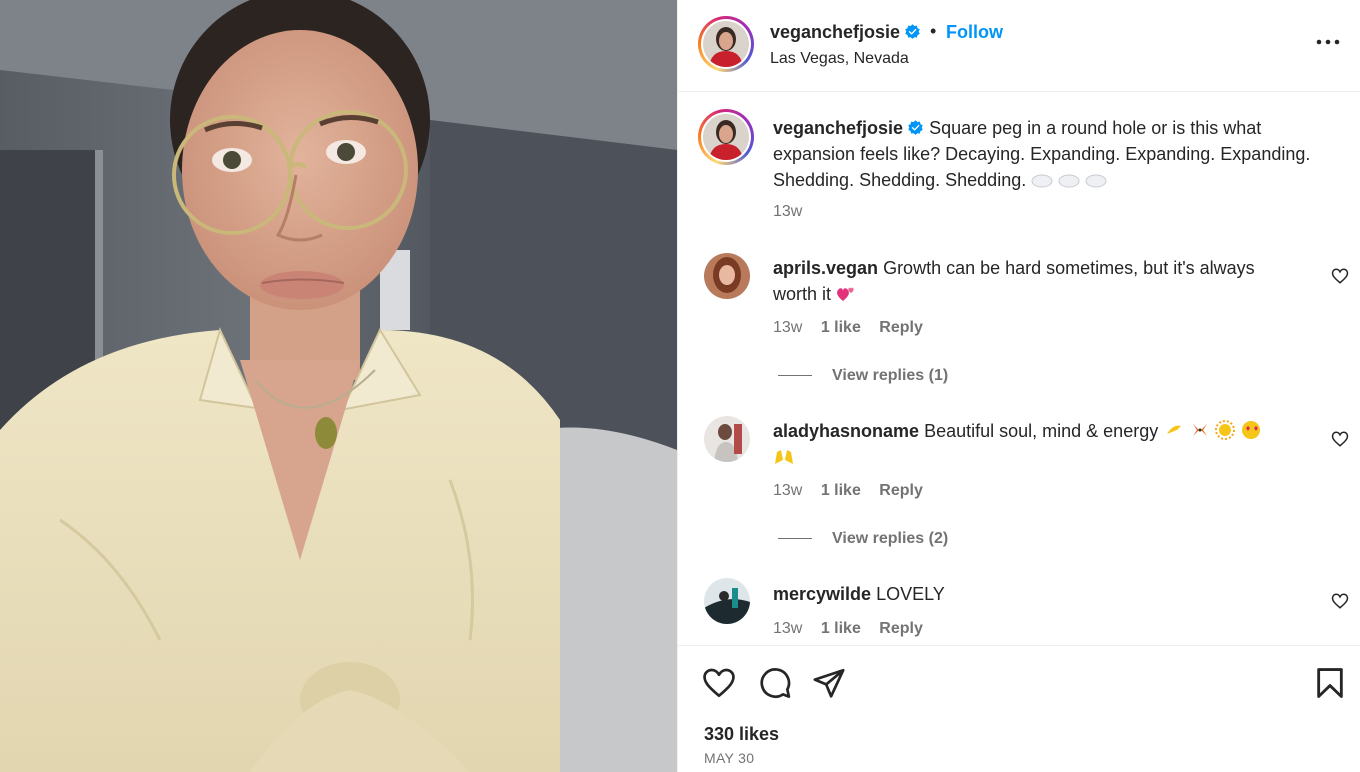 The image size is (1360, 772). I want to click on author-username: veganchefjosie, so click(845, 32).